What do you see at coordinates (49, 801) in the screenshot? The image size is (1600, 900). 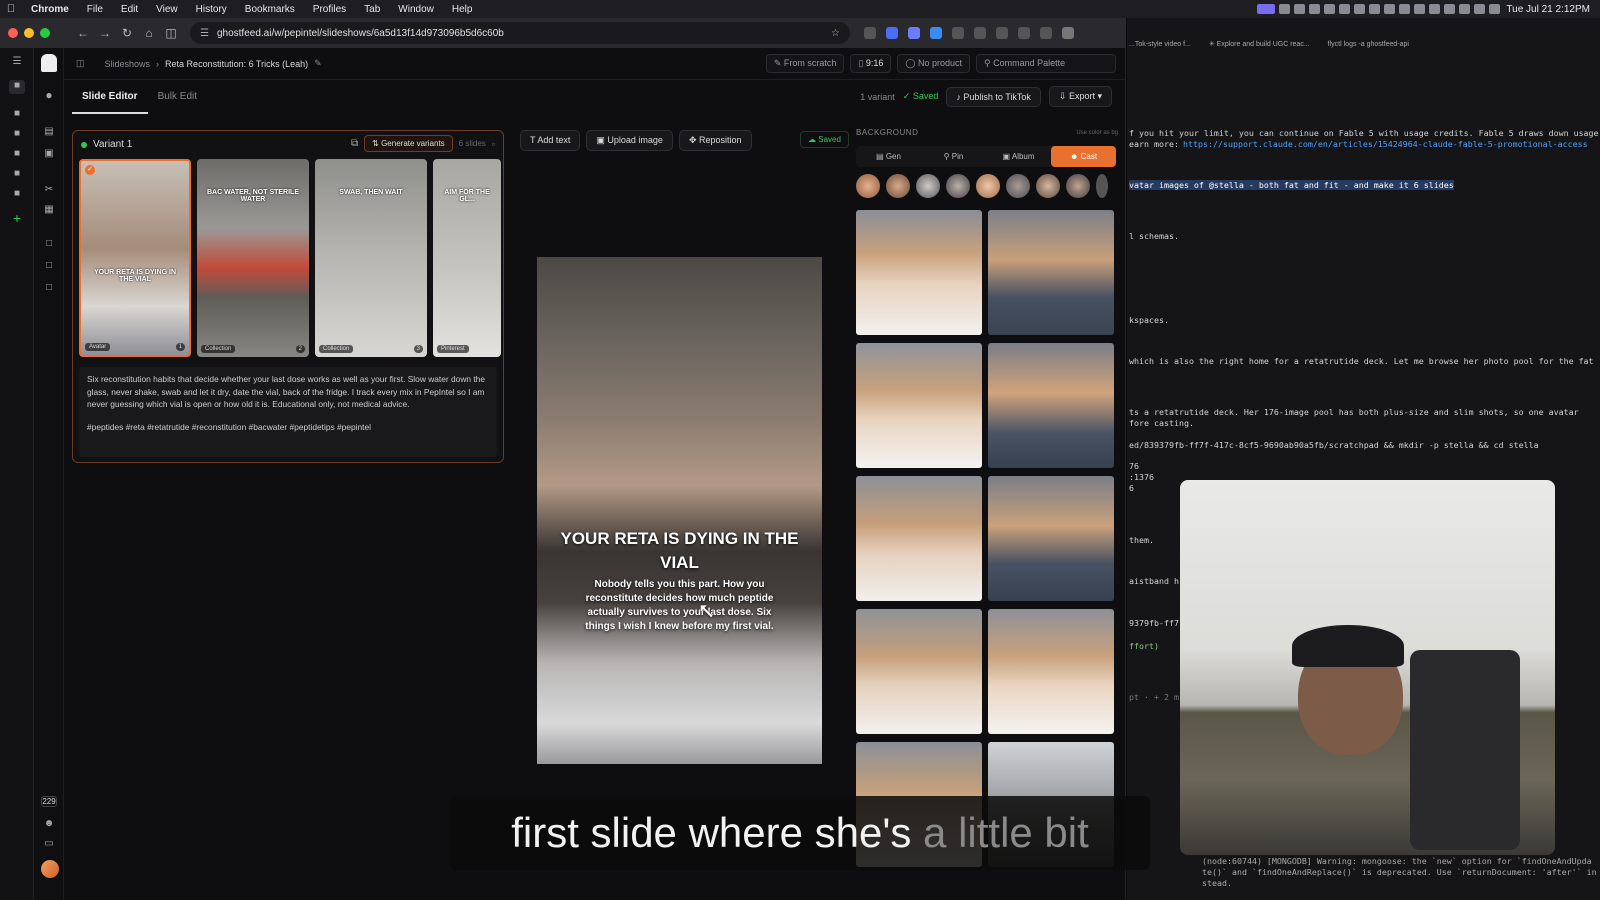 I see `credits-badge: 229` at bounding box center [49, 801].